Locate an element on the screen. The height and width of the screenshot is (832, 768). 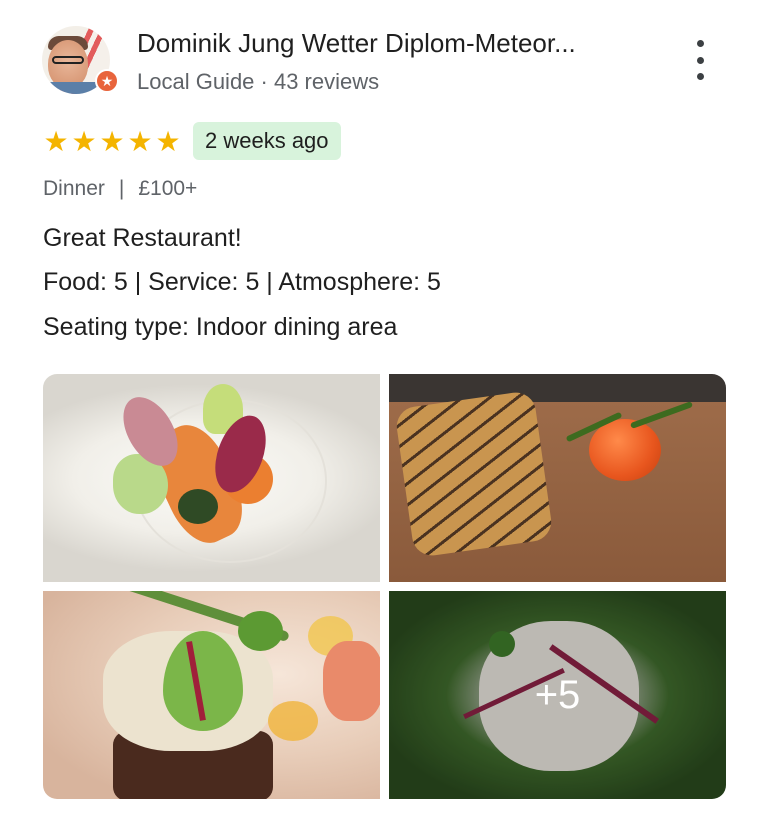
seating-info: Seating type: Indoor dining area is located at coordinates (220, 327).